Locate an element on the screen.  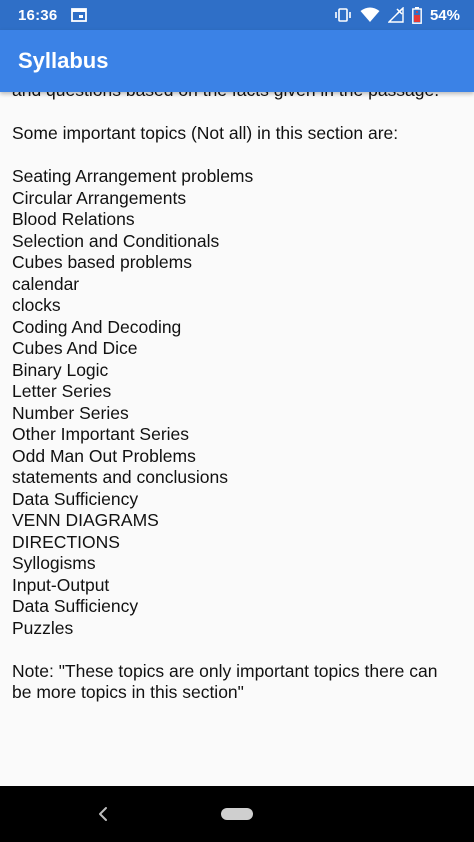
list-item: Other Important Series is located at coordinates (101, 434).